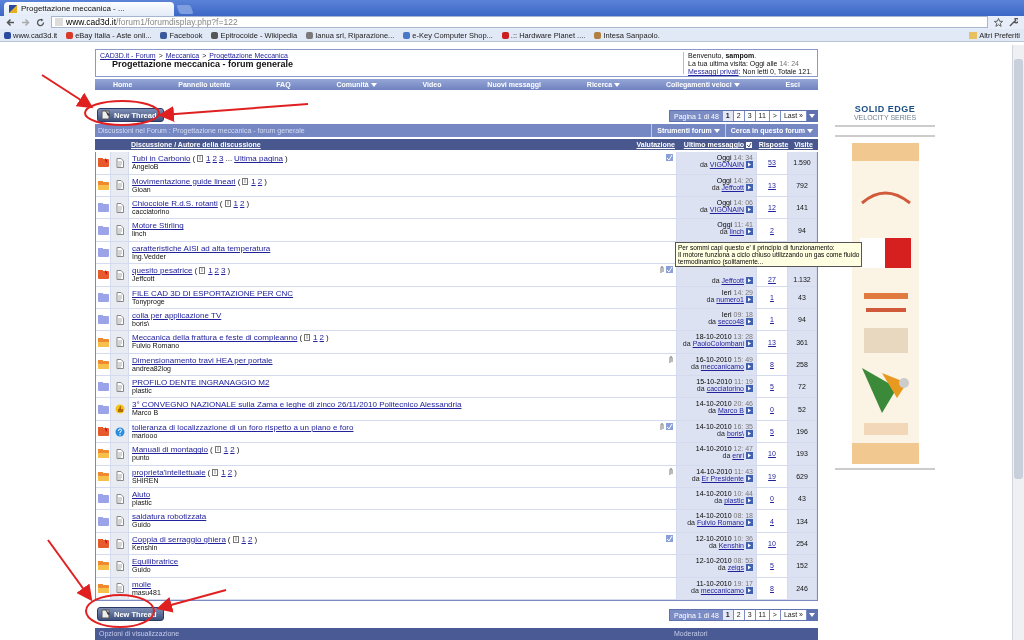  I want to click on thread-title-link: Meccanica della frattura e feste di compleanno, so click(215, 338).